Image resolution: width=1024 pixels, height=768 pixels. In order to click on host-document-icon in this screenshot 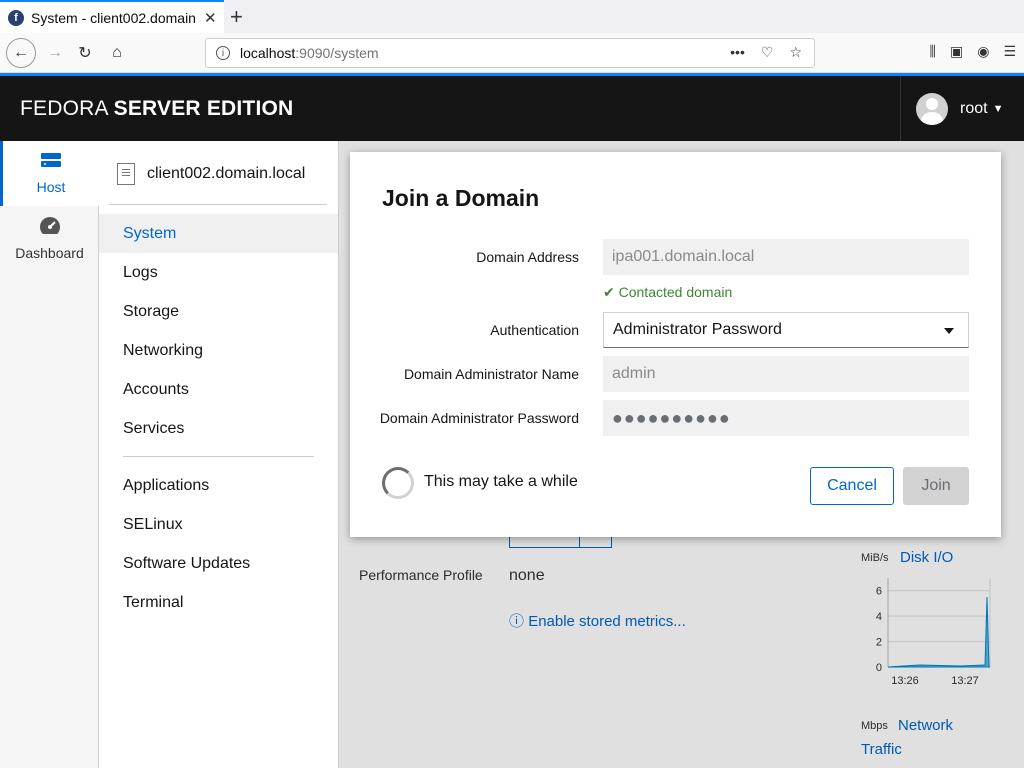, I will do `click(126, 174)`.